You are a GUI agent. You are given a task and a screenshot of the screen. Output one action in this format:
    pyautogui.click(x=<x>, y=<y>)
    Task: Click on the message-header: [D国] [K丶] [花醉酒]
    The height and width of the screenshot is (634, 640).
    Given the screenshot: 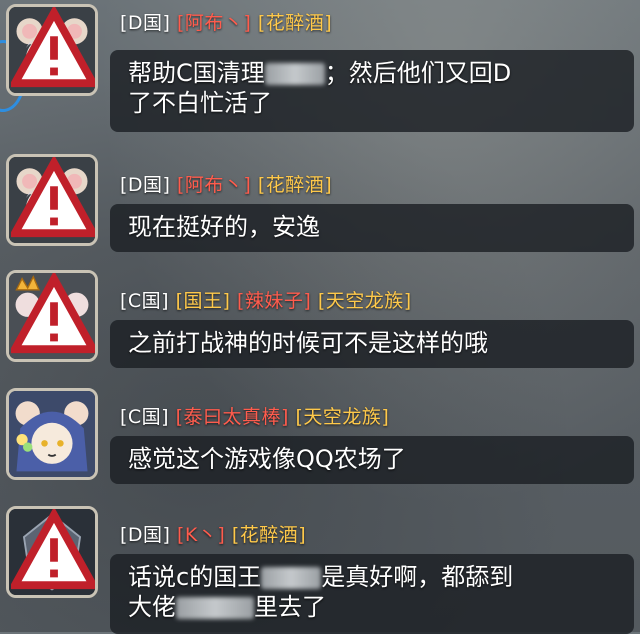 What is the action you would take?
    pyautogui.click(x=213, y=533)
    